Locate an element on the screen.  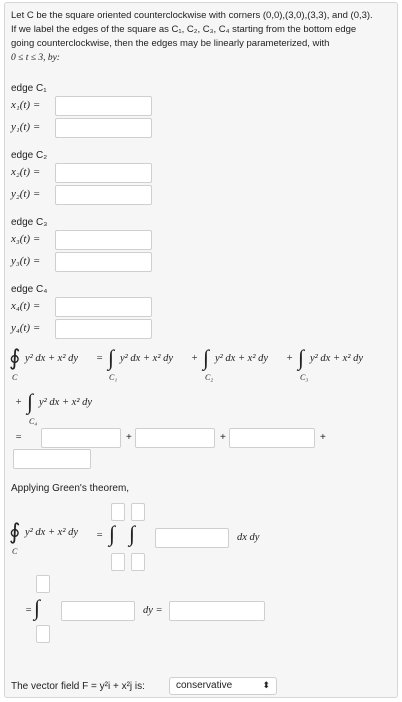
conservative-select: conservative ⬍ is located at coordinates (223, 686).